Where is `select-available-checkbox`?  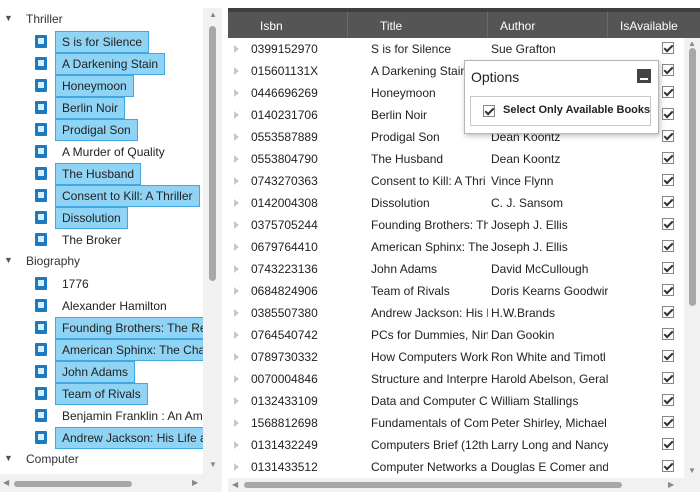
select-available-checkbox is located at coordinates (489, 111).